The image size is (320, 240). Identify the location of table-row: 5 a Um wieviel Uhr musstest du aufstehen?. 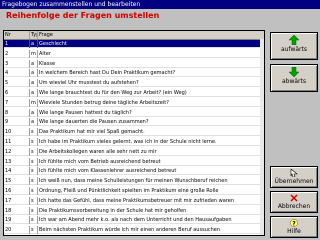
(134, 83).